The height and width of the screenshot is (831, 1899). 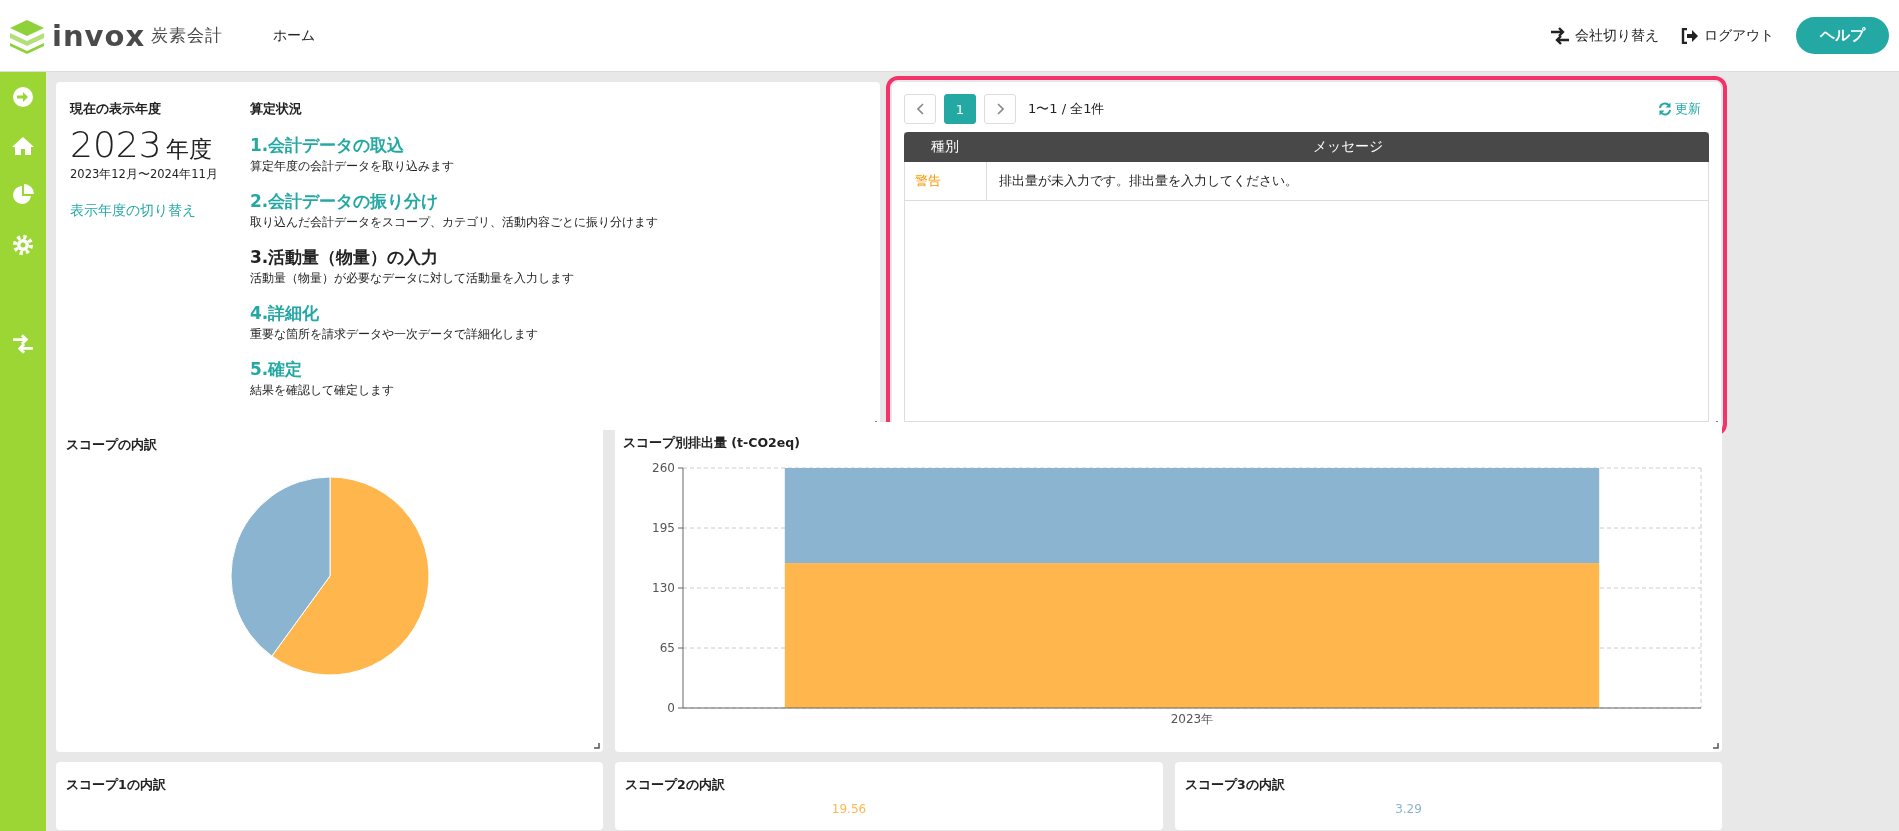 What do you see at coordinates (1148, 181) in the screenshot?
I see `message-text: 排出量が未入力です。排出量を入力してください。` at bounding box center [1148, 181].